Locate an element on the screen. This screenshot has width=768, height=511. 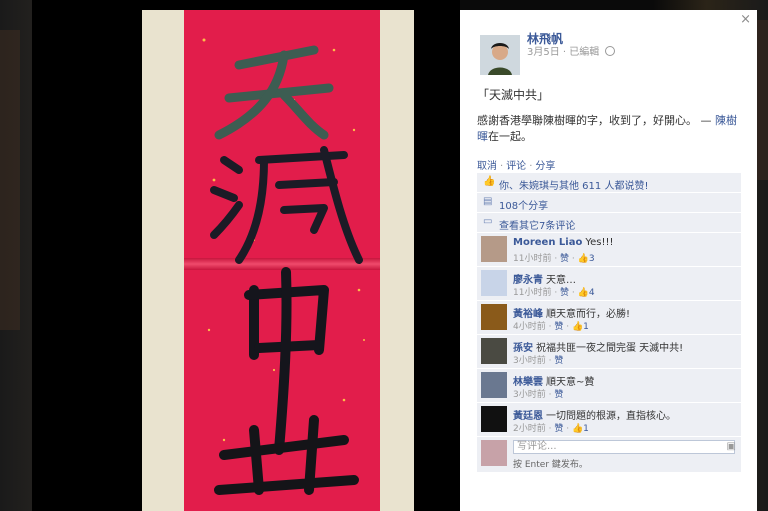
unlike-link: 取消 is located at coordinates (487, 166).